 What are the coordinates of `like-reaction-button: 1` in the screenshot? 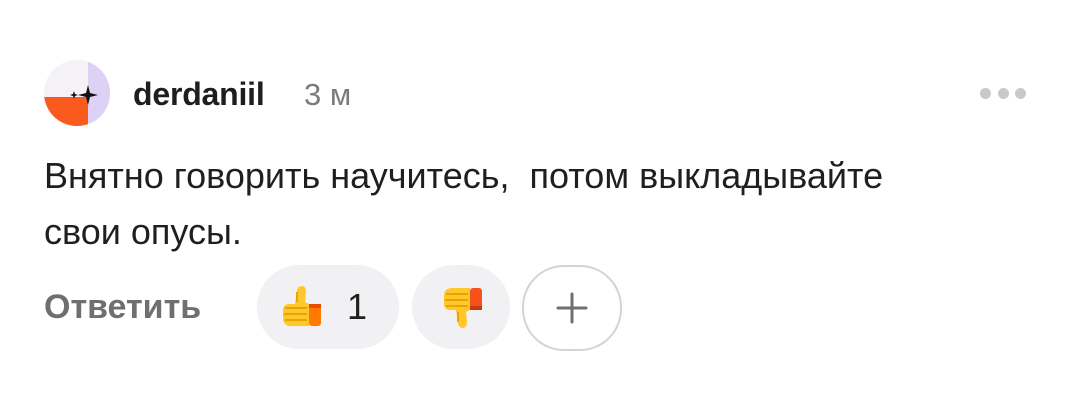 It's located at (328, 307).